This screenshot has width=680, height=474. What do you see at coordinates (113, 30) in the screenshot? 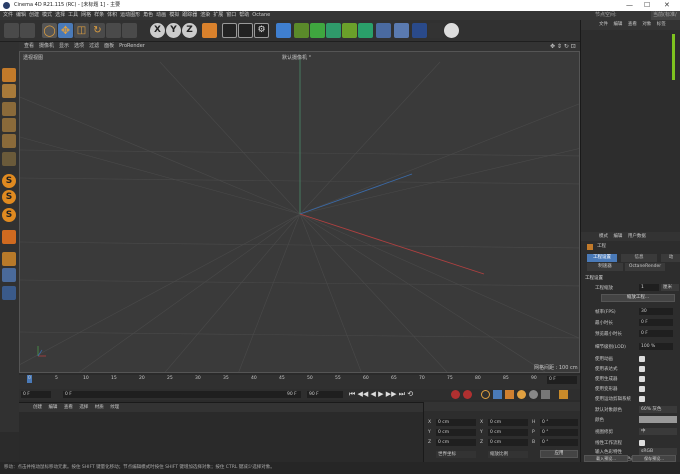
I see `recent-tool-icon` at bounding box center [113, 30].